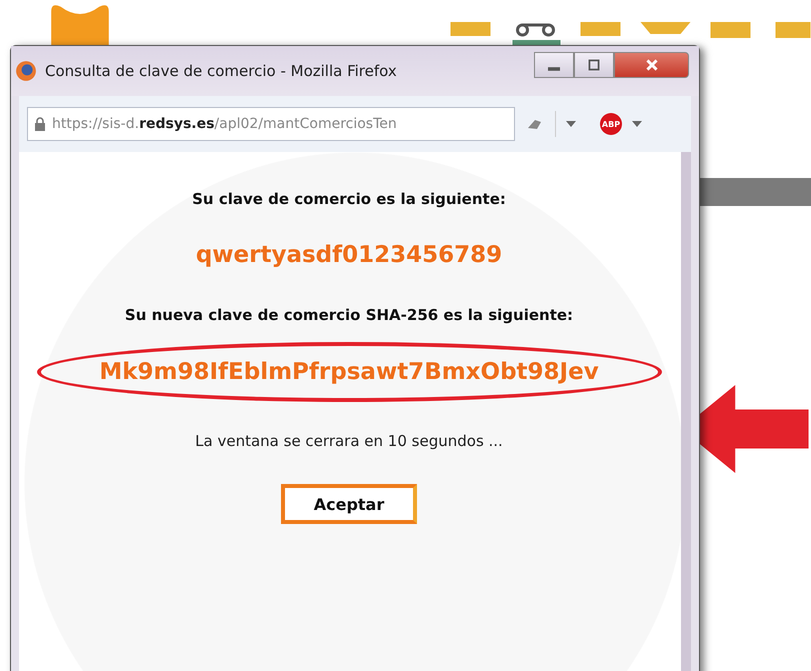 This screenshot has height=671, width=811. Describe the element at coordinates (271, 124) in the screenshot. I see `address-field: https://sis-d.redsys.es/apl02/mantComerciosTen` at that location.